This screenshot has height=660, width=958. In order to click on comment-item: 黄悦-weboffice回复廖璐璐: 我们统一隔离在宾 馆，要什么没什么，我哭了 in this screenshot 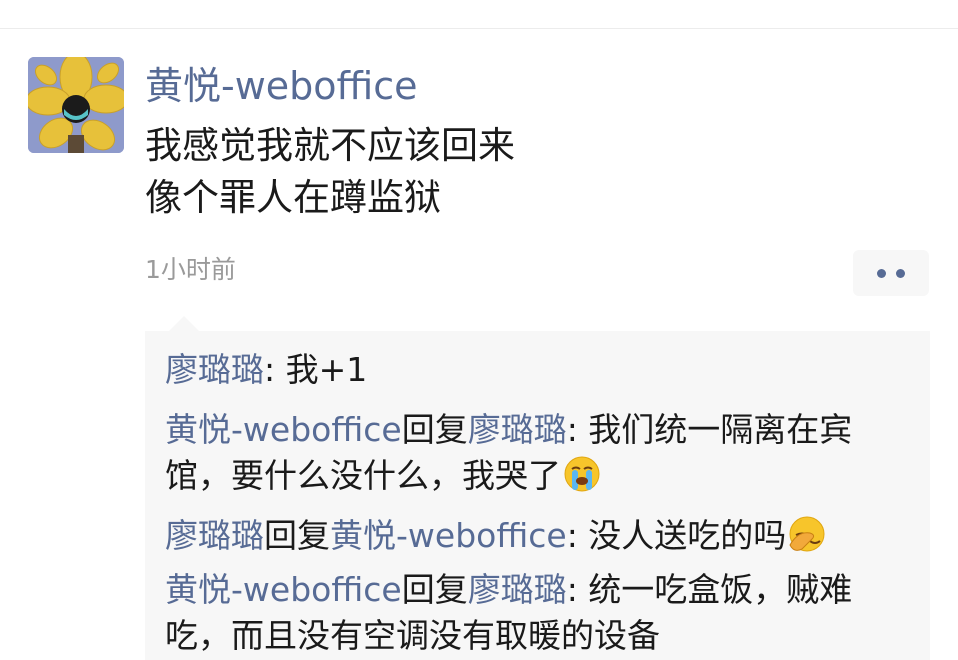, I will do `click(537, 453)`.